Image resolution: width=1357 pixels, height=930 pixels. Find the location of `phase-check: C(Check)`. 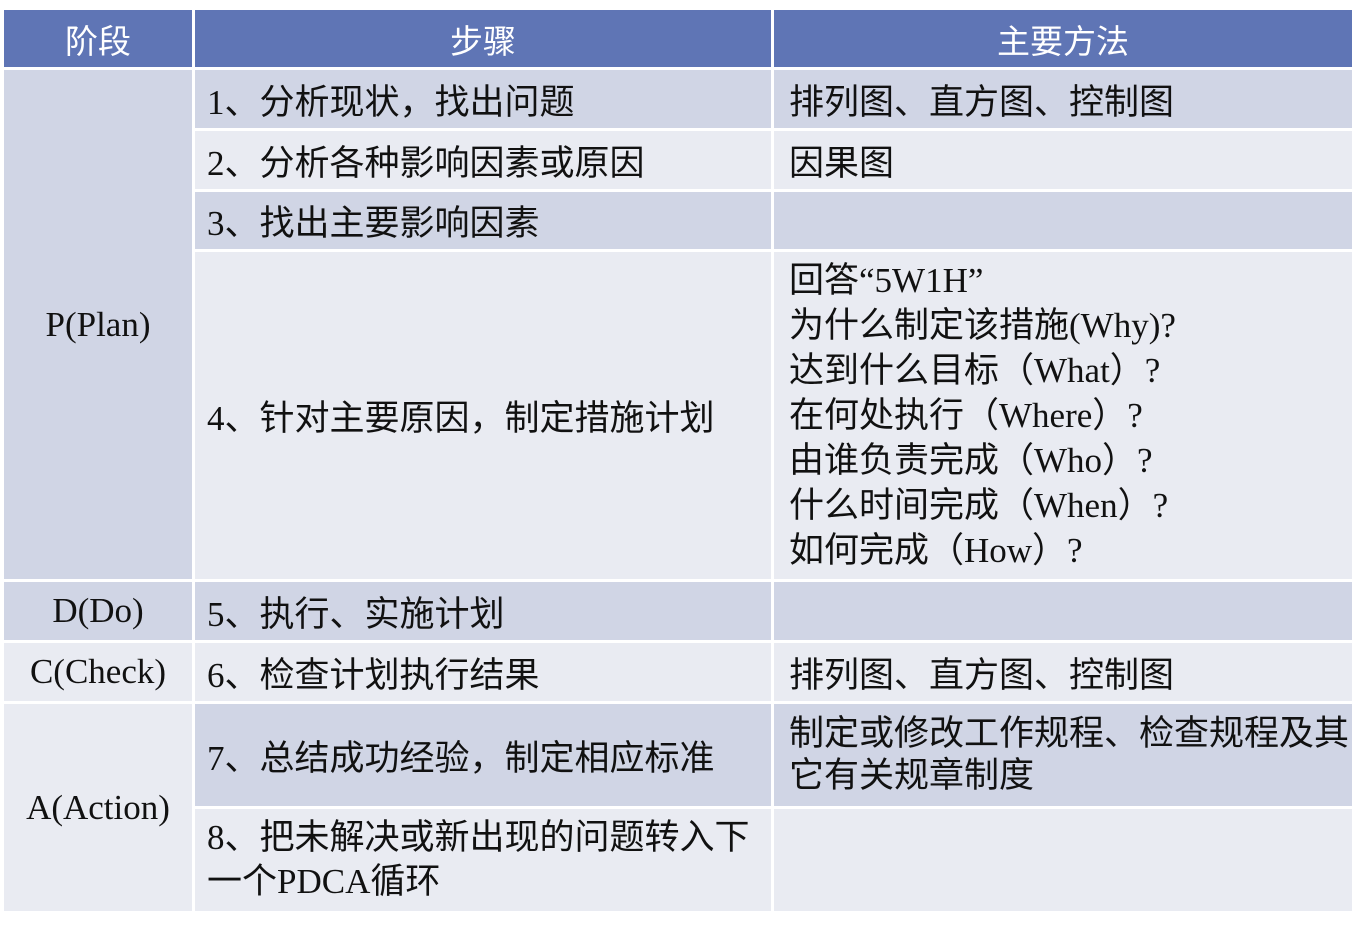

phase-check: C(Check) is located at coordinates (98, 672).